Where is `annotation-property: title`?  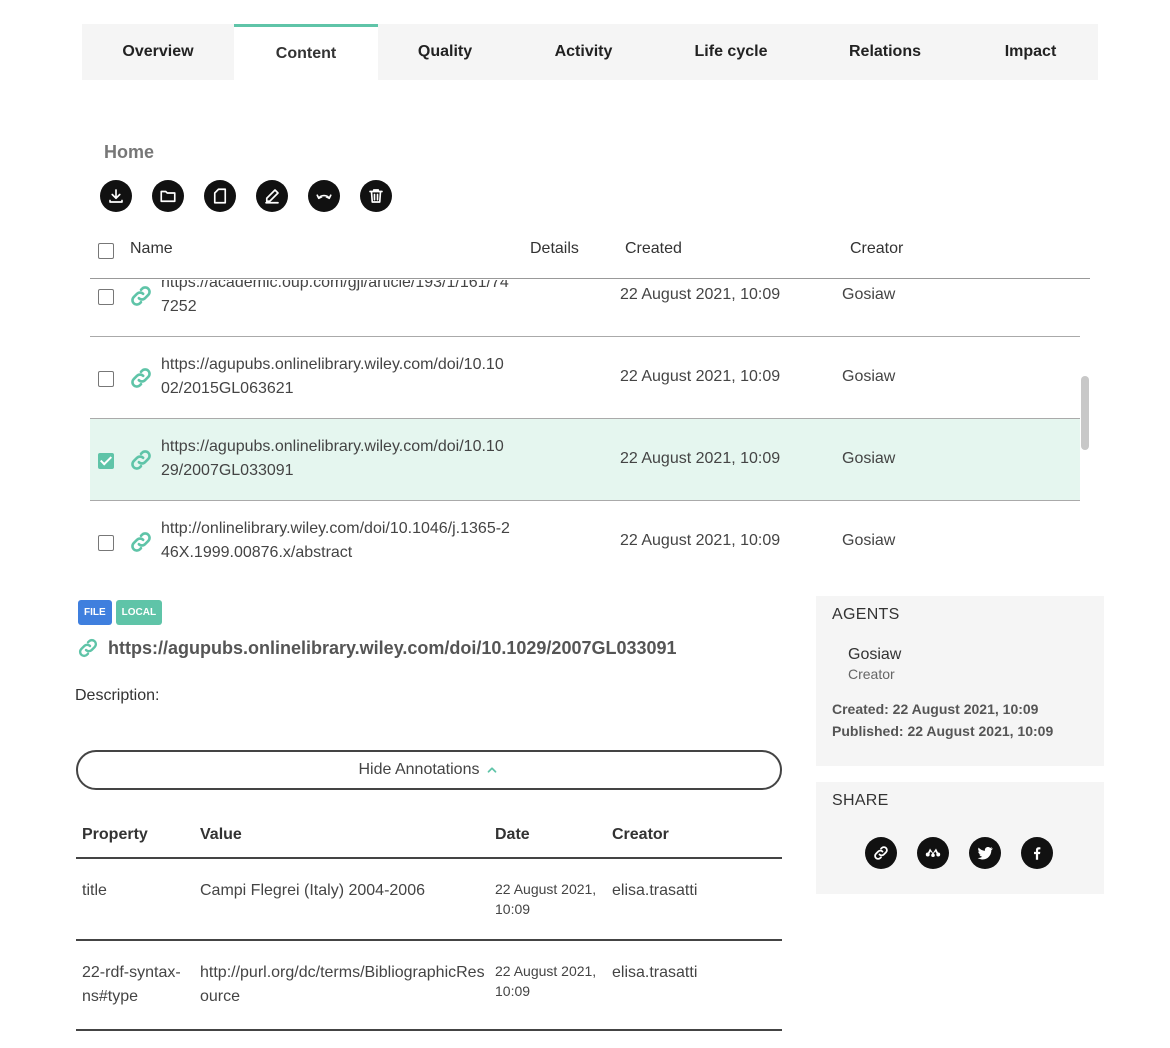 annotation-property: title is located at coordinates (94, 890).